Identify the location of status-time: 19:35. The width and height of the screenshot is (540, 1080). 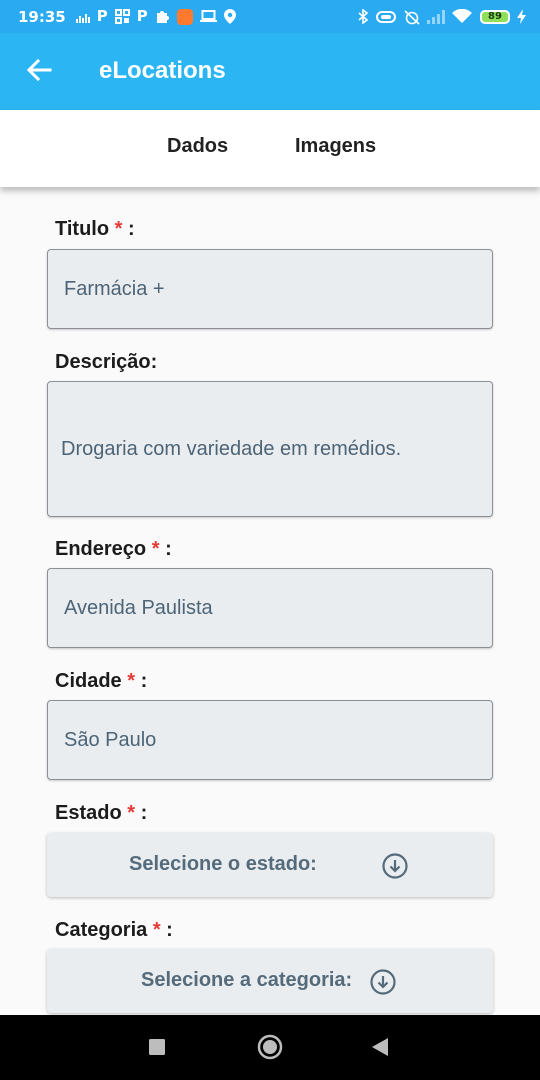
(42, 16).